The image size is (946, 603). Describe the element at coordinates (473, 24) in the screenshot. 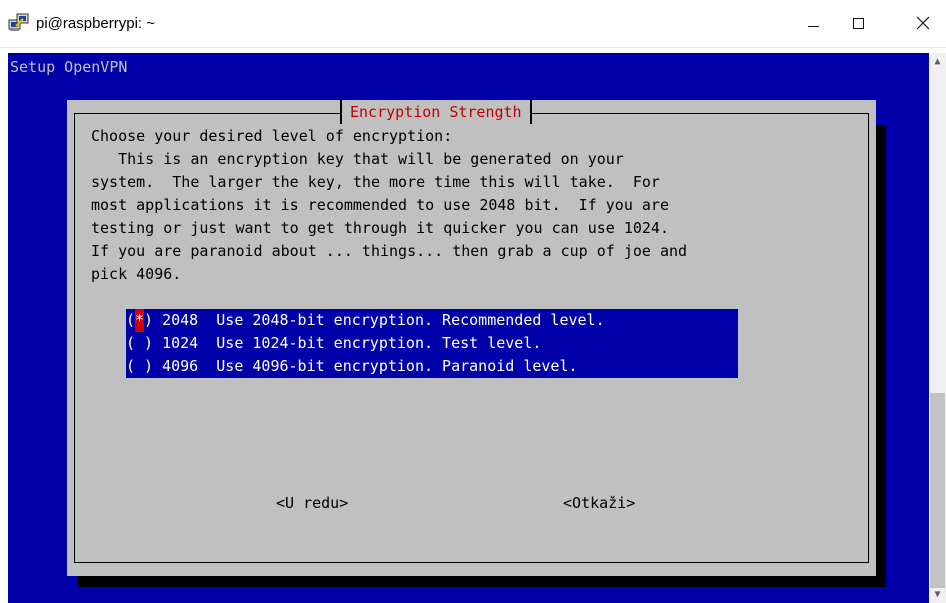

I see `window-titlebar: pi@raspberrypi: ~` at that location.